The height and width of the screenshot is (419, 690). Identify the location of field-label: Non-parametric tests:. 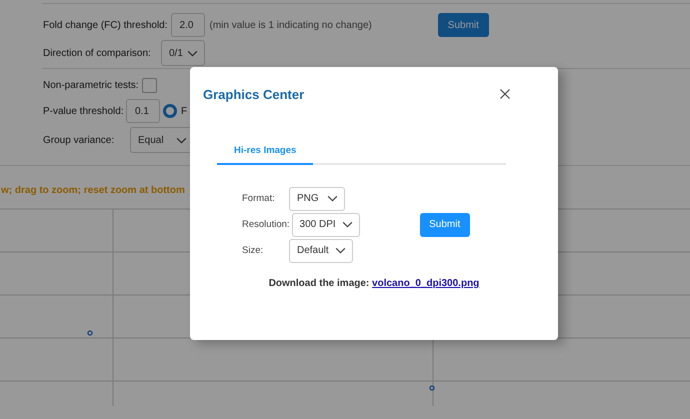
(90, 85).